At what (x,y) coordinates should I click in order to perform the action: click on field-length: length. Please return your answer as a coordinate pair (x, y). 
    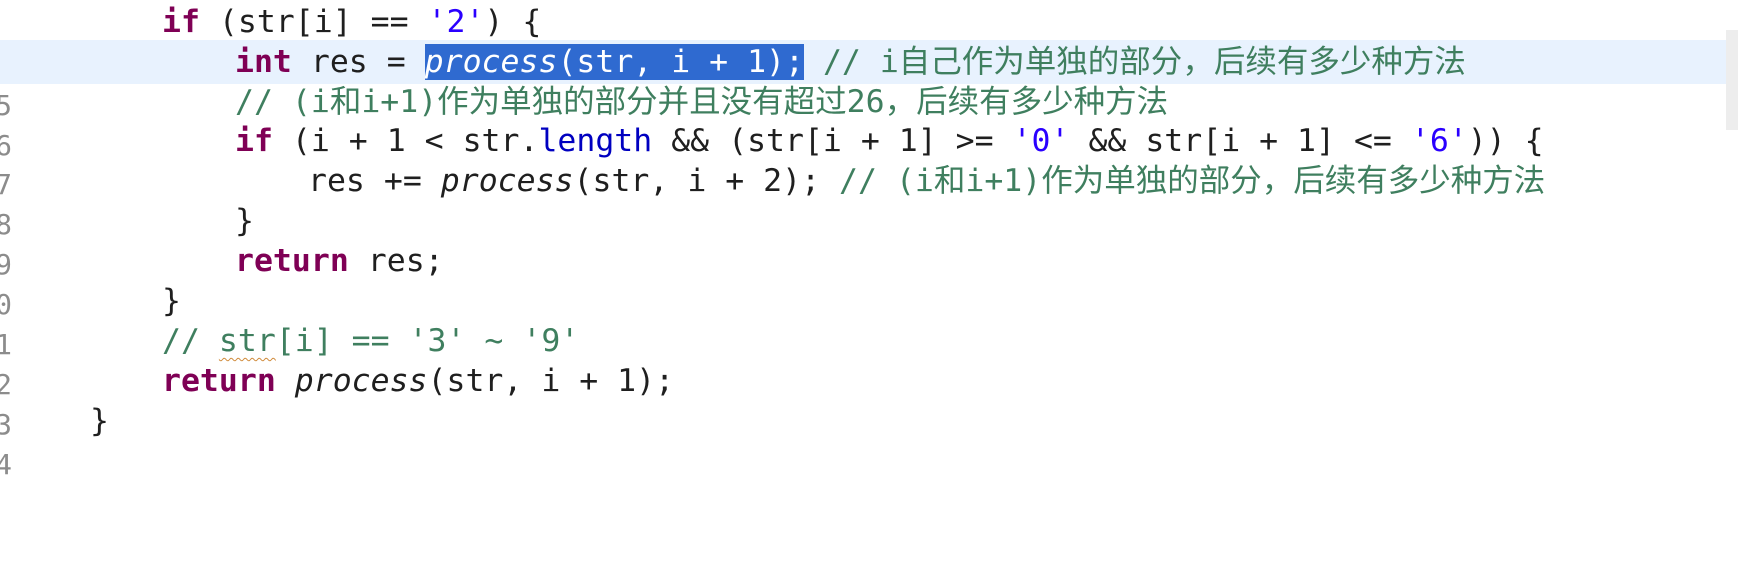
    Looking at the image, I should click on (595, 141).